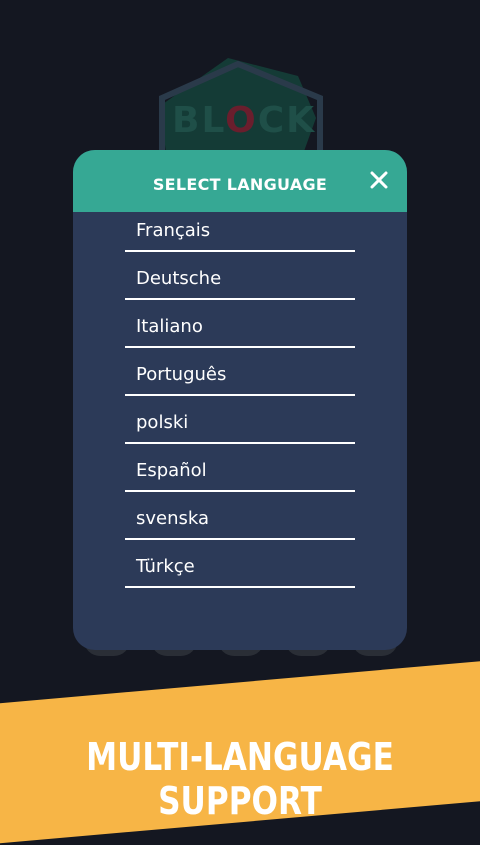  I want to click on modal-header: SELECT LANGUAGE, so click(240, 181).